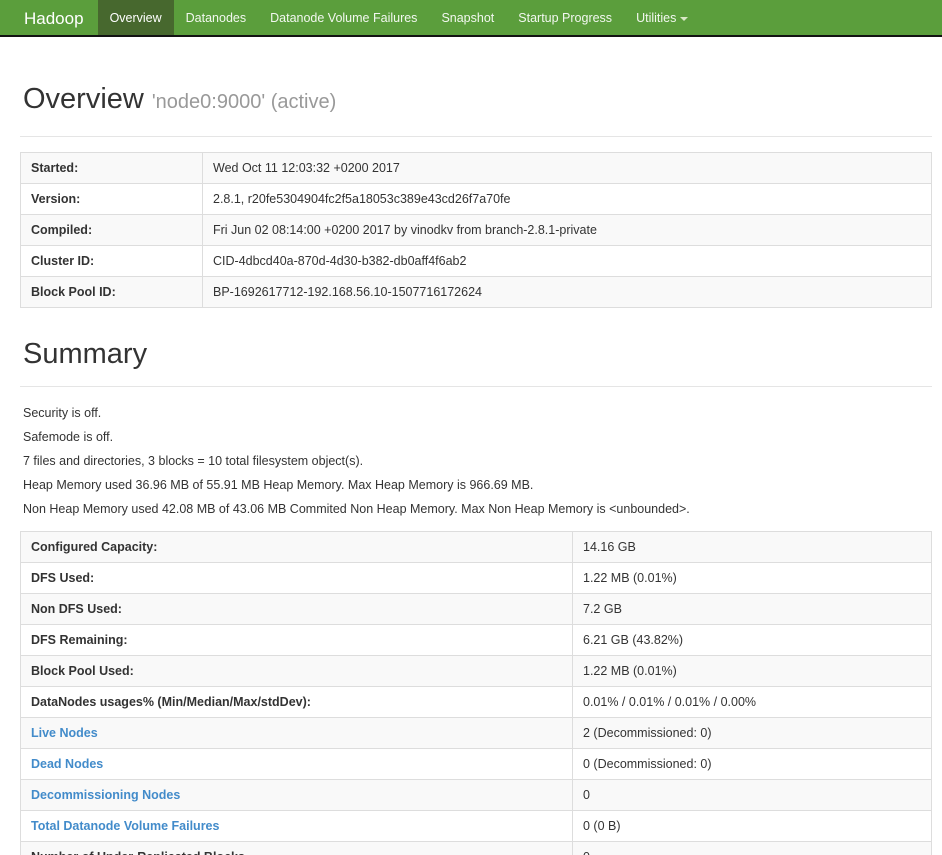  I want to click on metric-value: 0.01% / 0.01% / 0.01% / 0.00%, so click(752, 701).